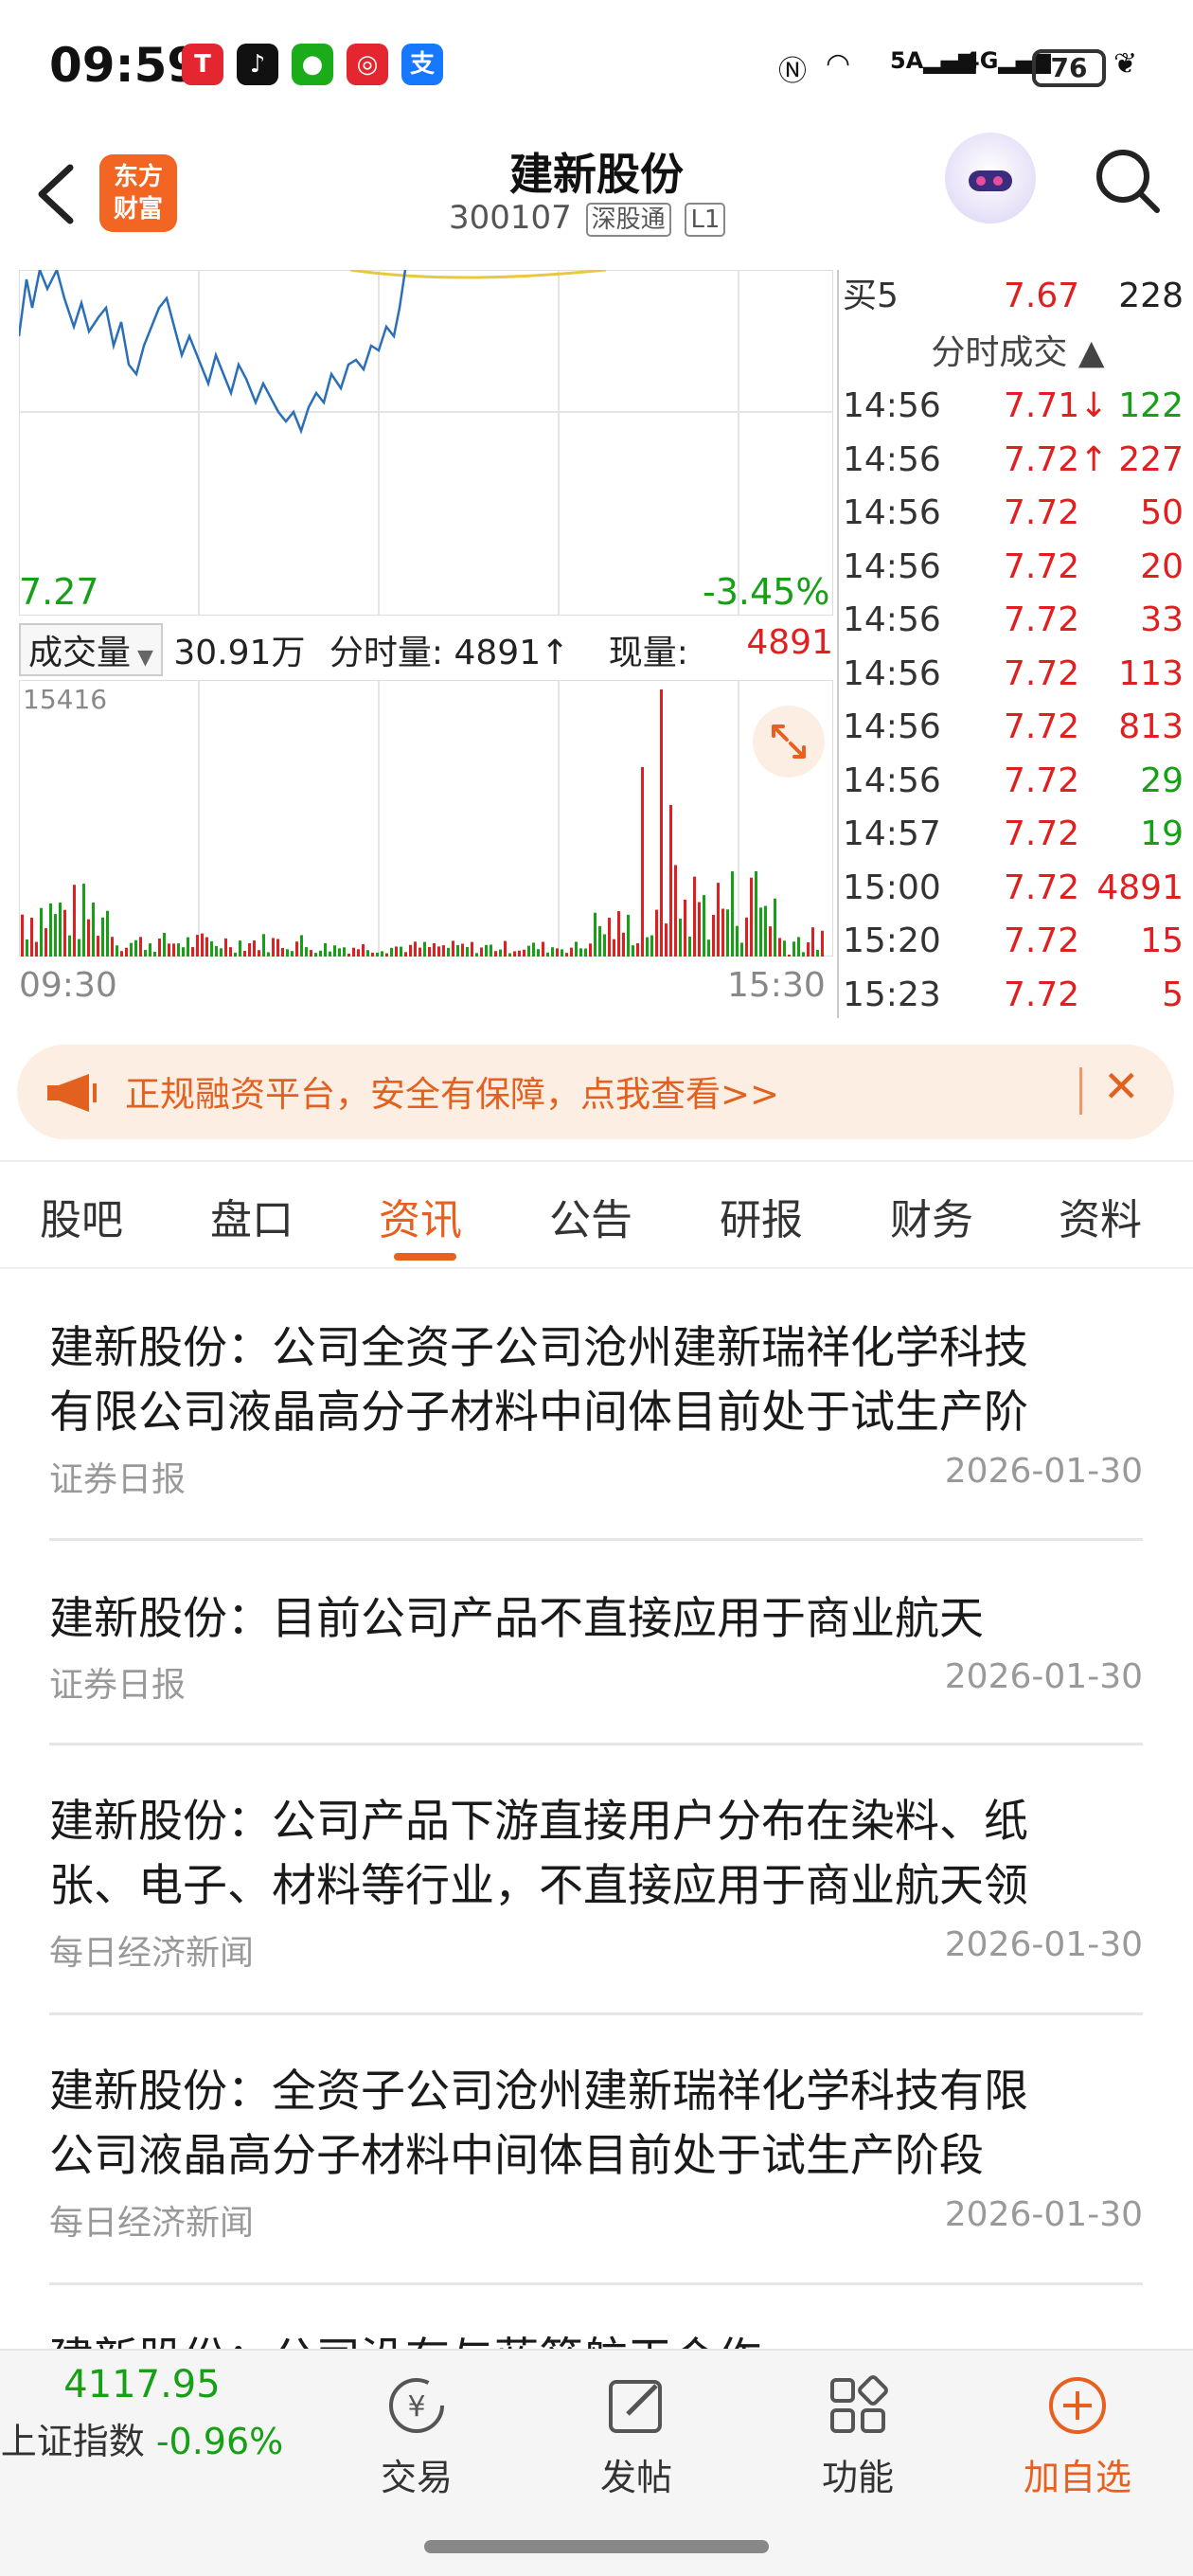 The image size is (1193, 2576). I want to click on nfc-icon: Ⓝ, so click(792, 71).